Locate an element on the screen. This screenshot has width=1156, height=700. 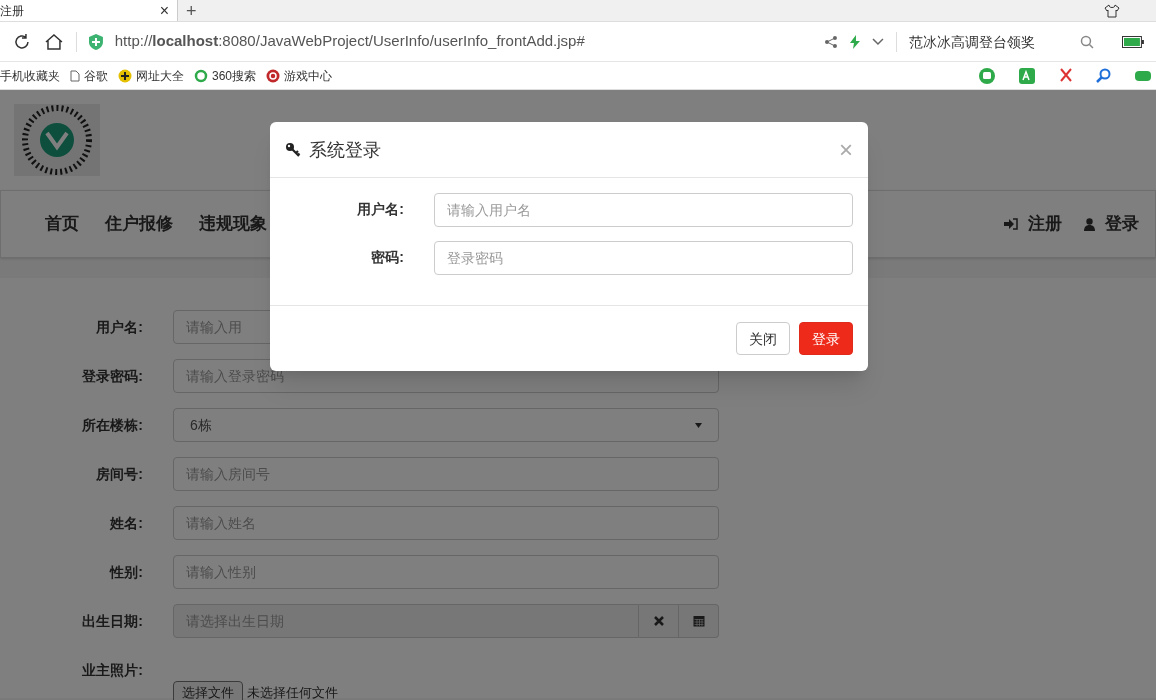
translate-icon is located at coordinates (1027, 75).